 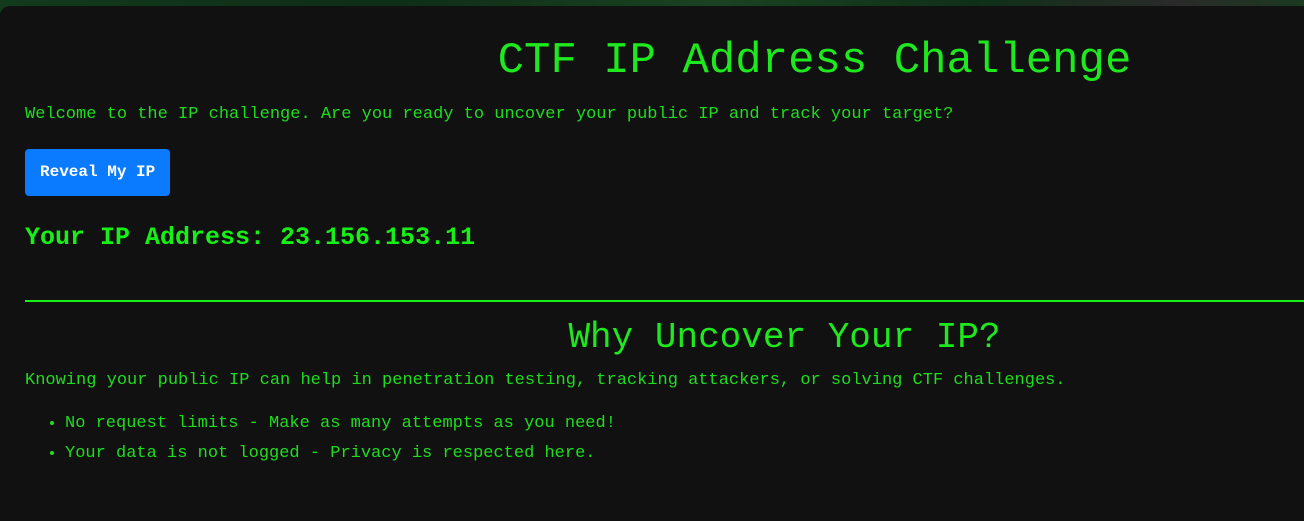 What do you see at coordinates (784, 337) in the screenshot?
I see `why-section-title: Why Uncover Your IP?` at bounding box center [784, 337].